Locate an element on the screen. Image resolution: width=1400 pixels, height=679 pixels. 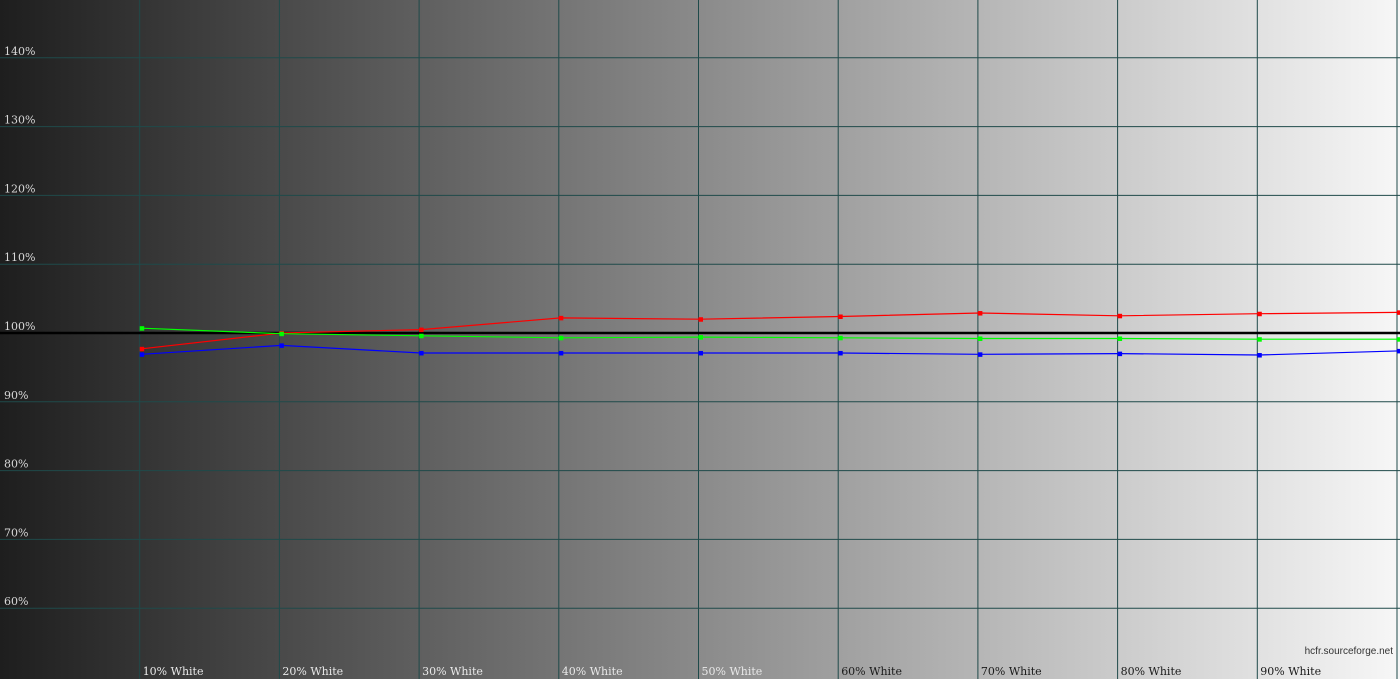
y-tick-label: 110% is located at coordinates (19, 257).